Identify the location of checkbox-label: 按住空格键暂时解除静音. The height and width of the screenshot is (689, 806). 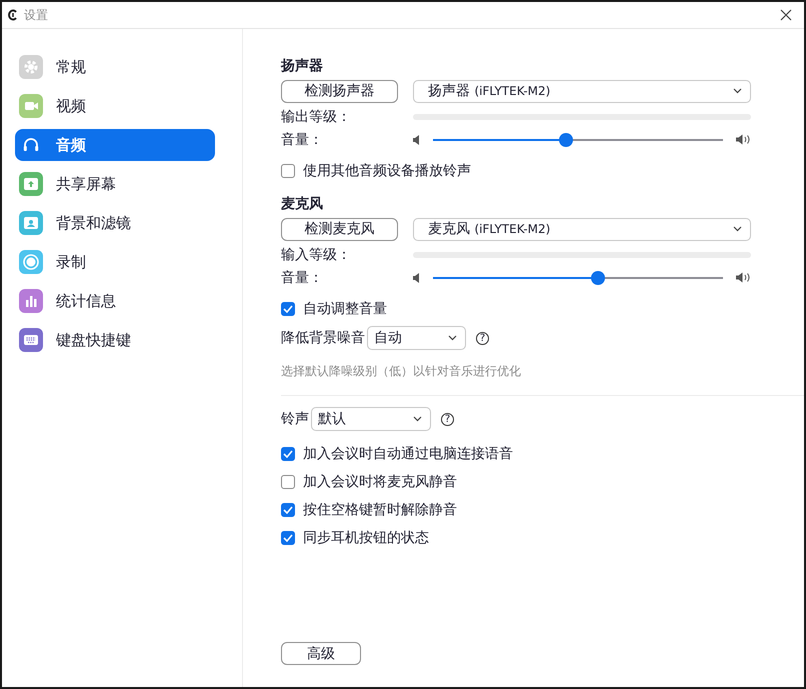
(380, 510).